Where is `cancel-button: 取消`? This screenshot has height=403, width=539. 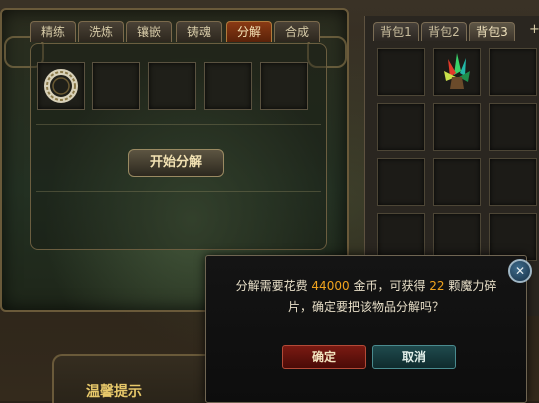
cancel-button: 取消 is located at coordinates (414, 357).